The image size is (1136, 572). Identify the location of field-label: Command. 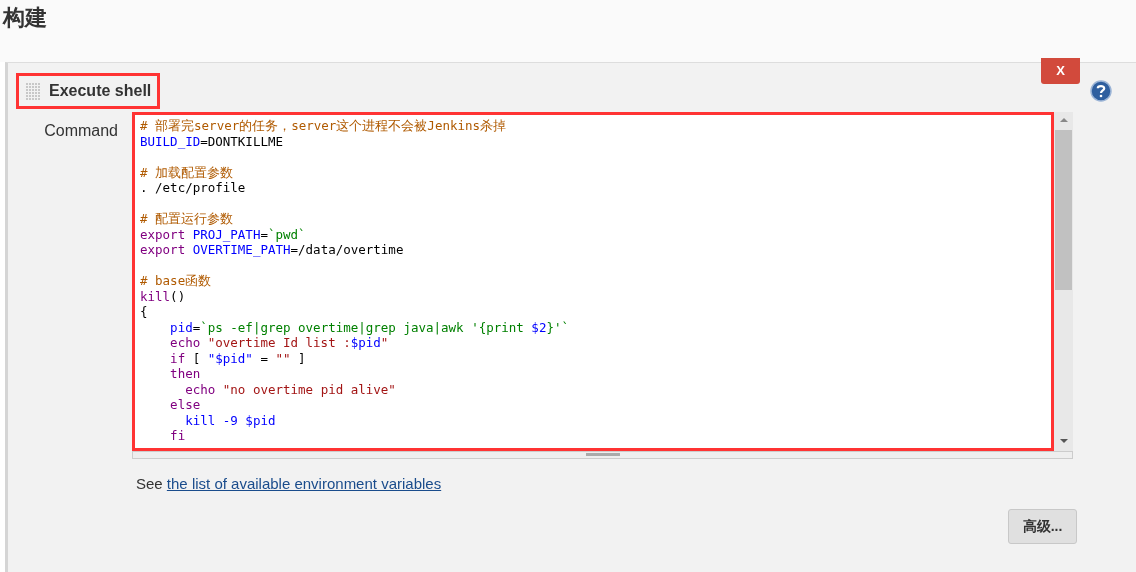
(81, 131).